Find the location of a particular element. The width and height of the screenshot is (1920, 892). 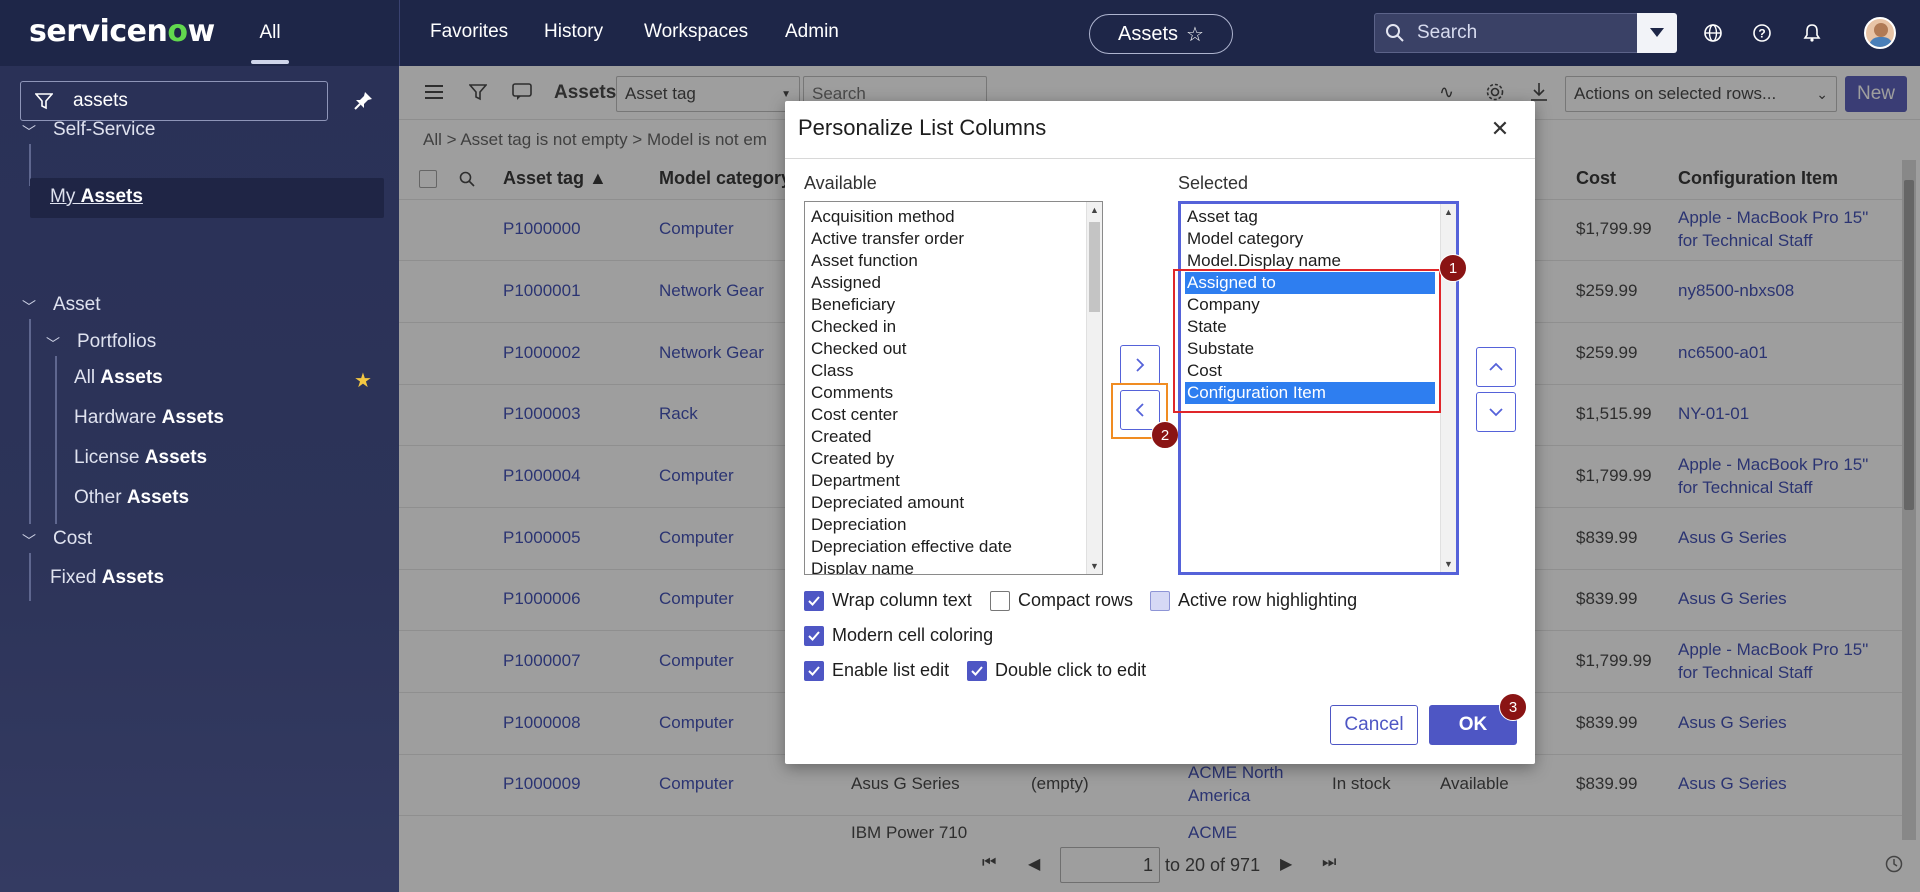

star-outline-icon: ☆ is located at coordinates (1195, 34).